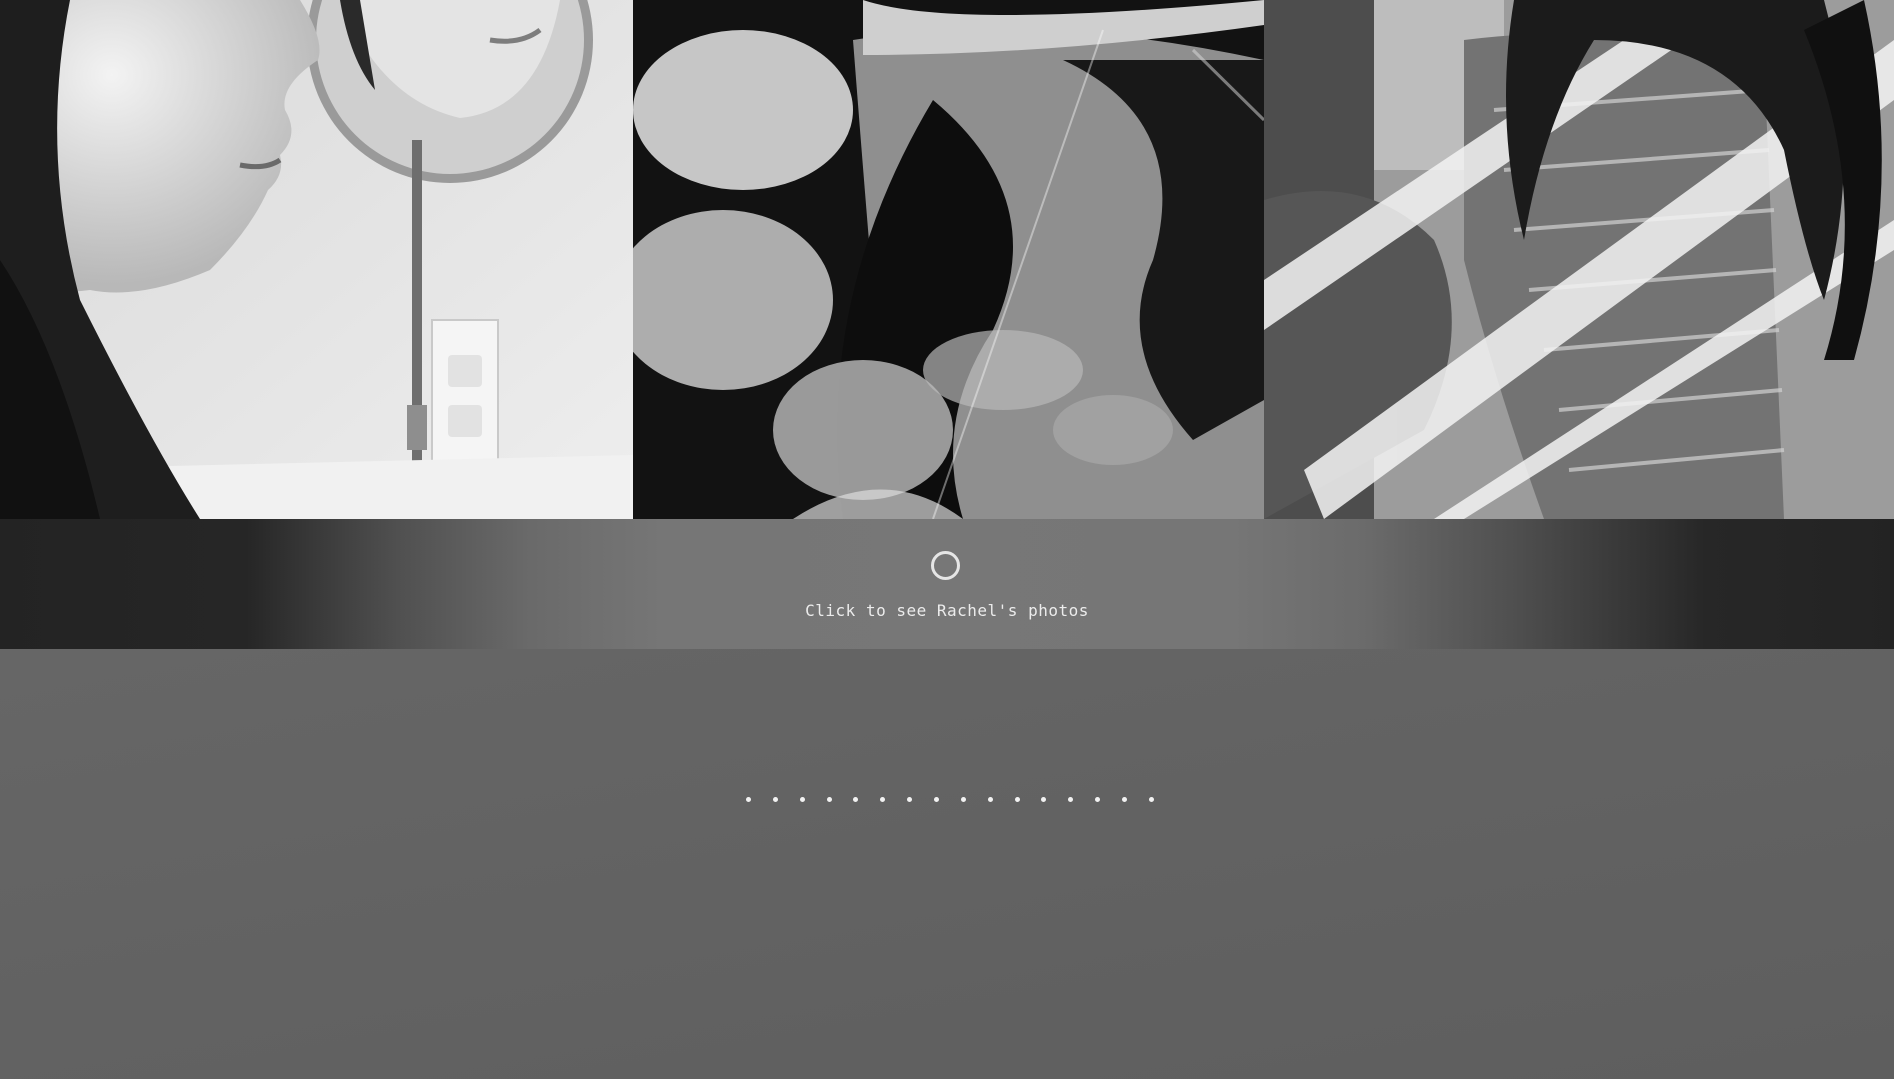 This screenshot has width=1894, height=1079. I want to click on see-photos-banner: Click to see Rachel's photos, so click(947, 584).